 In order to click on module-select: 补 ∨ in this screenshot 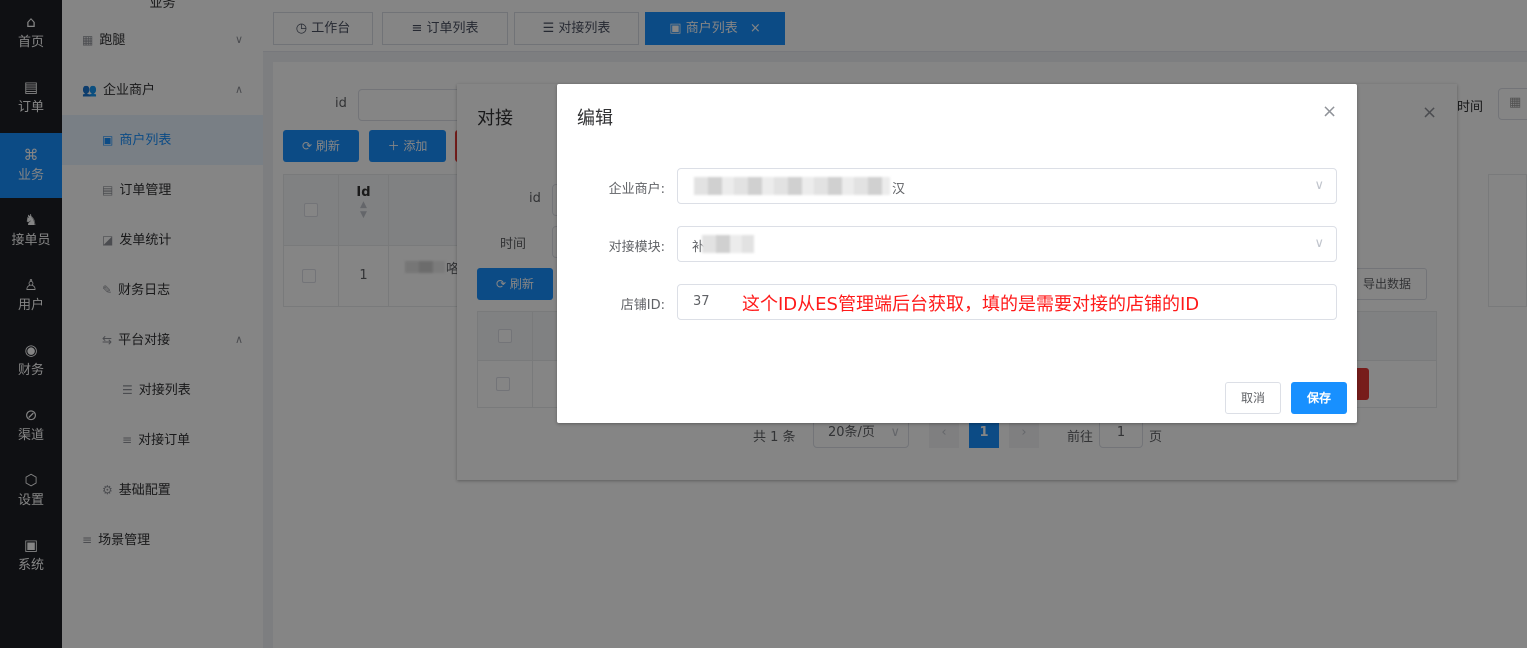, I will do `click(1007, 244)`.